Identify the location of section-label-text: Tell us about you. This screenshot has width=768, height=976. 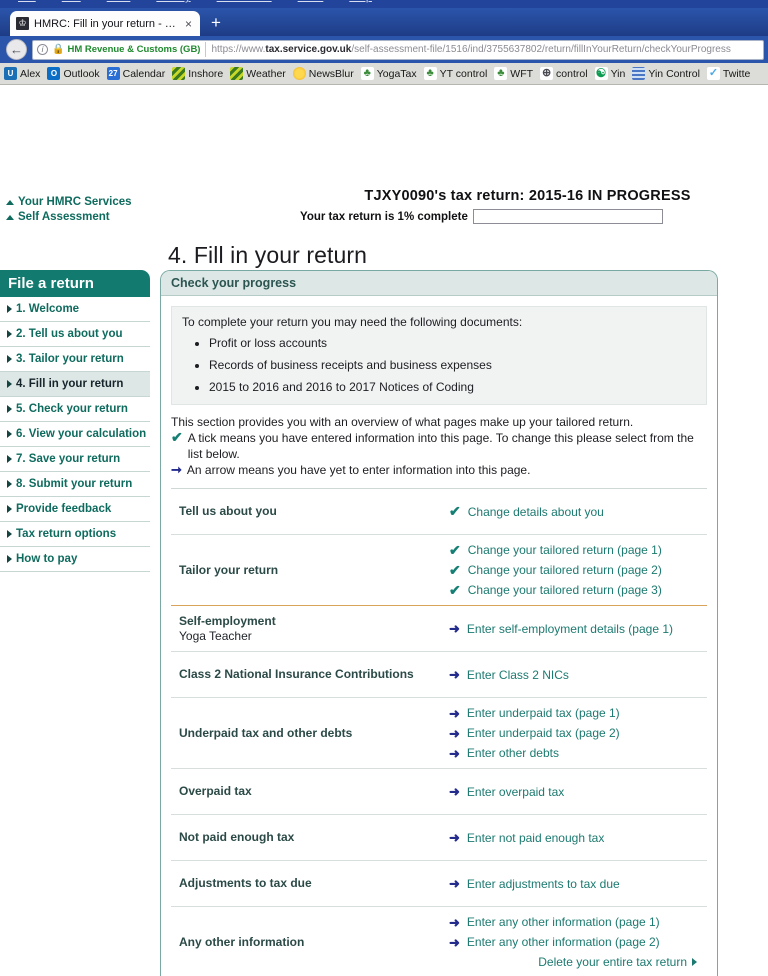
(228, 511).